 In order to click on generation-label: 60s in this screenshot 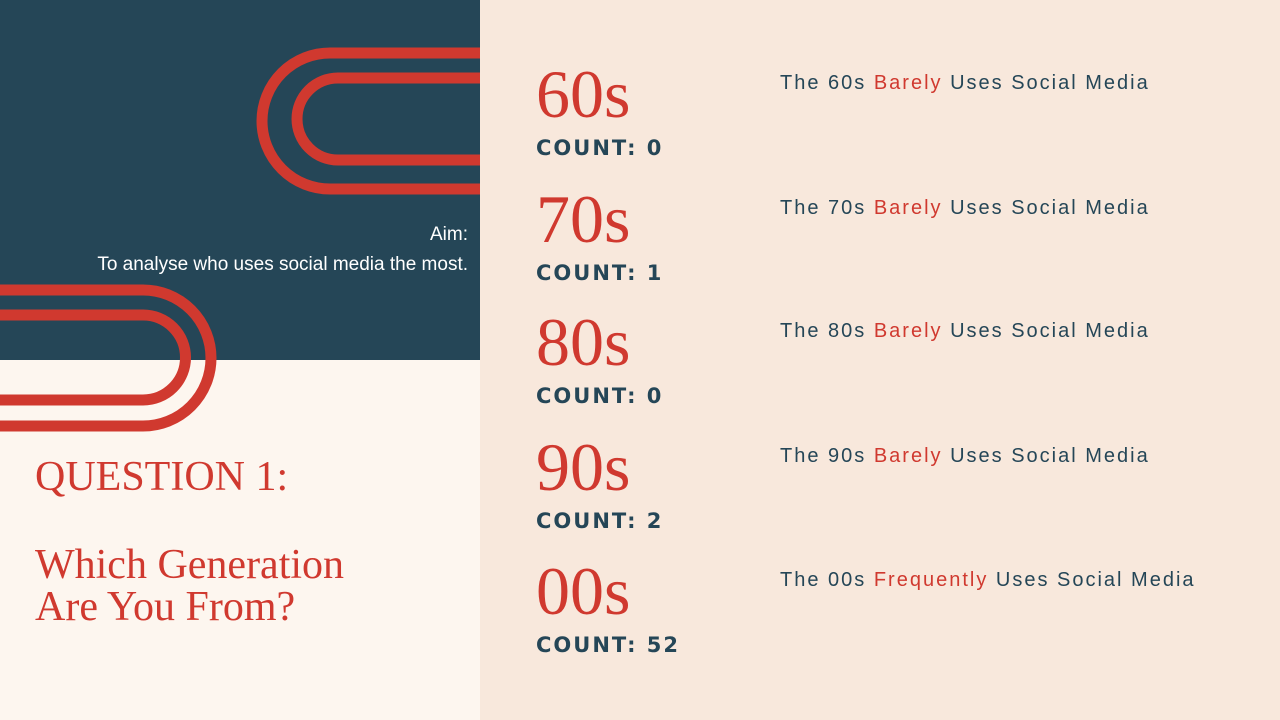, I will do `click(583, 94)`.